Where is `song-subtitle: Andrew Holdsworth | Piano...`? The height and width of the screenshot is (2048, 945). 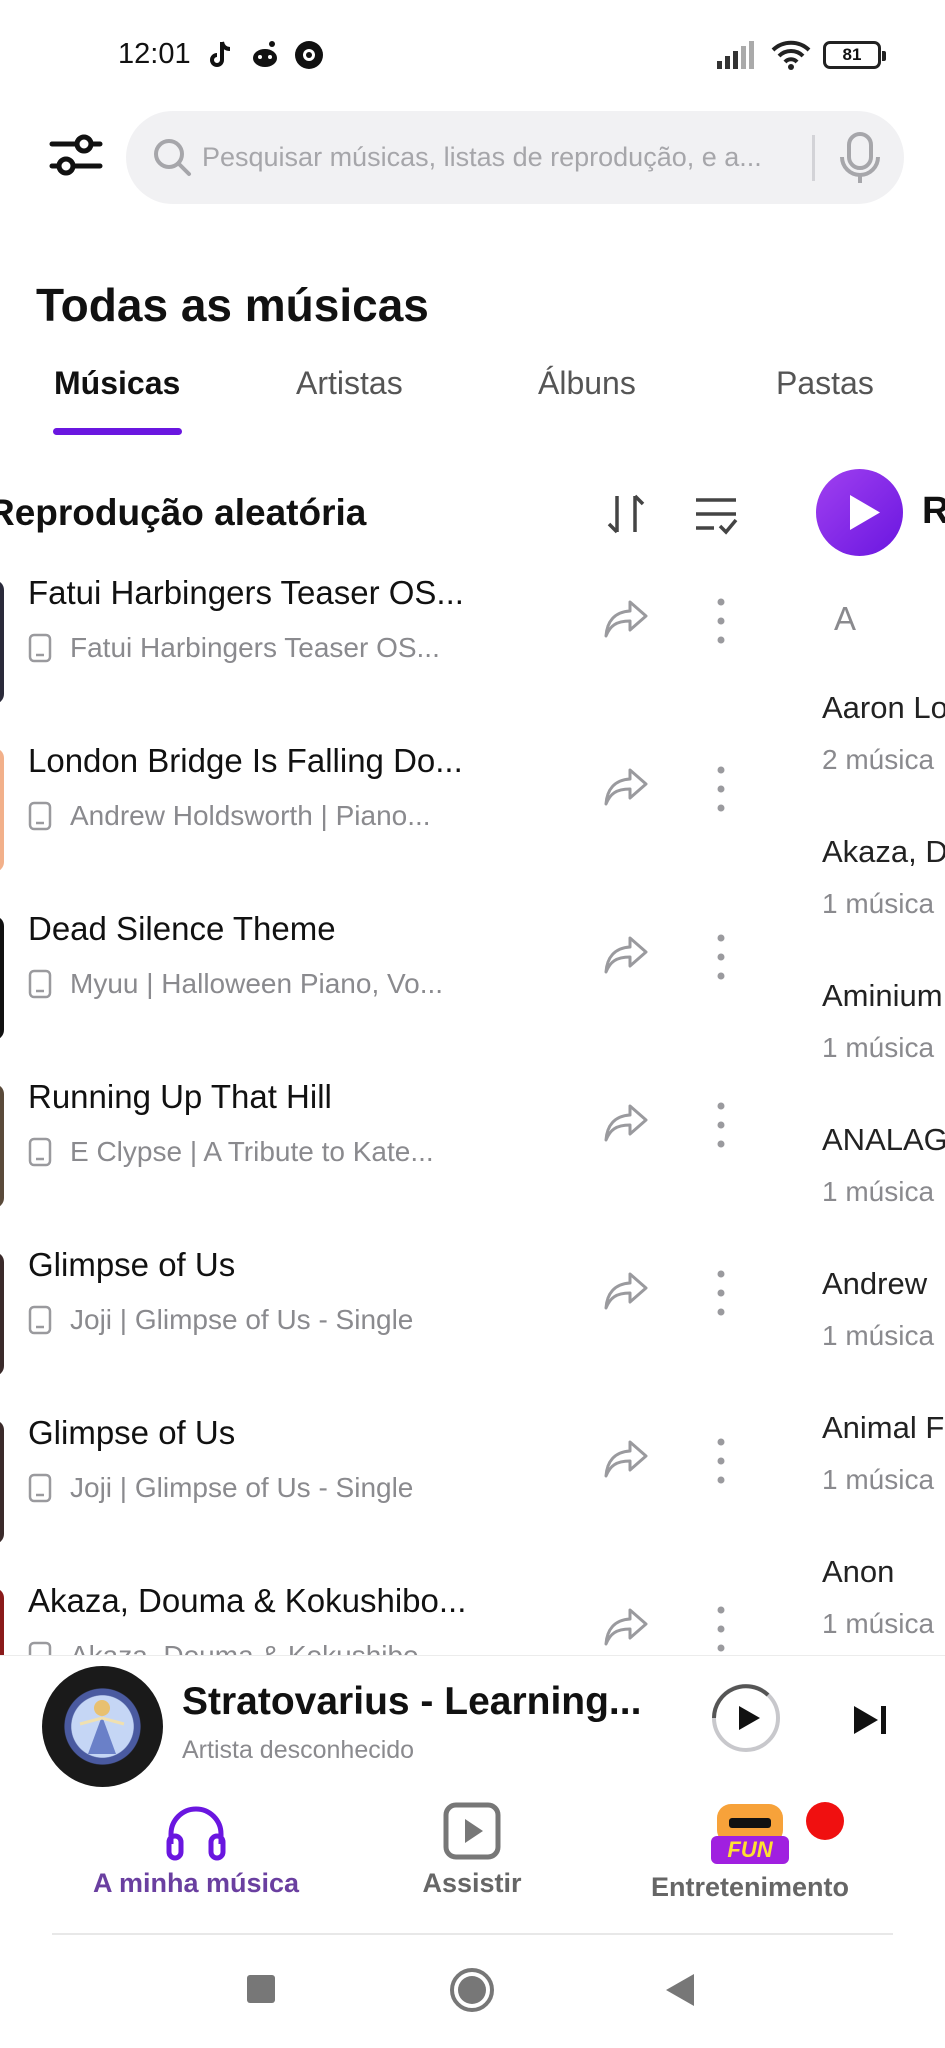
song-subtitle: Andrew Holdsworth | Piano... is located at coordinates (229, 816).